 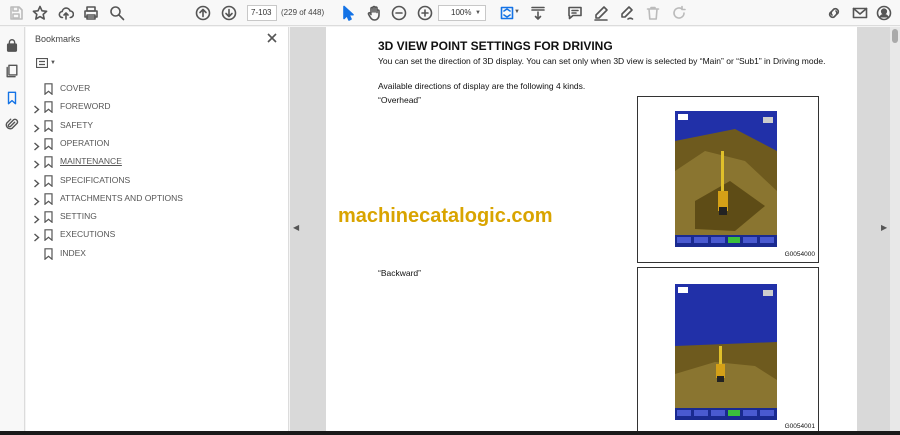 I want to click on bookmark-item-index: INDEX, so click(x=157, y=253).